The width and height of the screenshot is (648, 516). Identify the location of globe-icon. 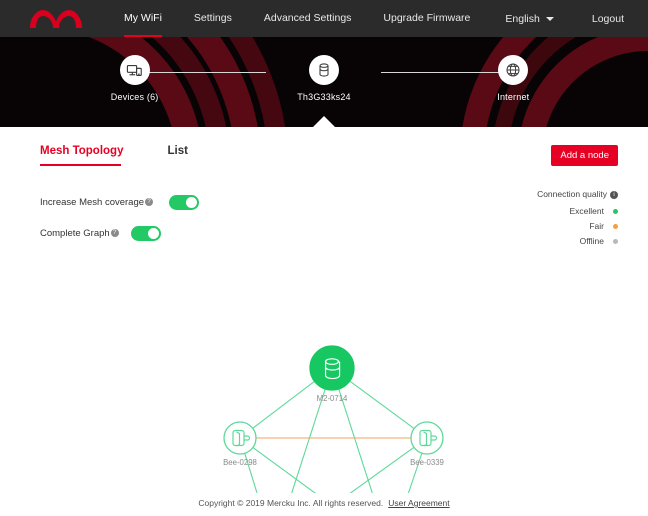
(513, 70).